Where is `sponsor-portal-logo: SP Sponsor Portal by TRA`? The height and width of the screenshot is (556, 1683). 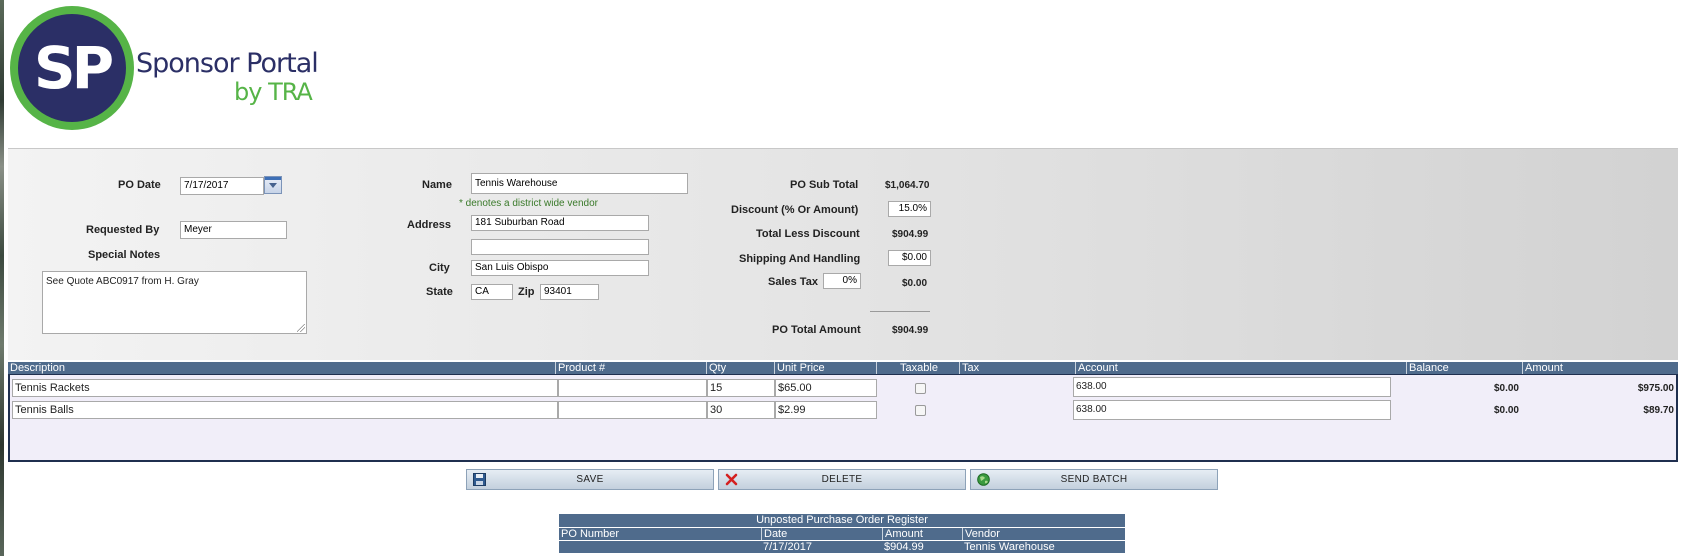 sponsor-portal-logo: SP Sponsor Portal by TRA is located at coordinates (175, 68).